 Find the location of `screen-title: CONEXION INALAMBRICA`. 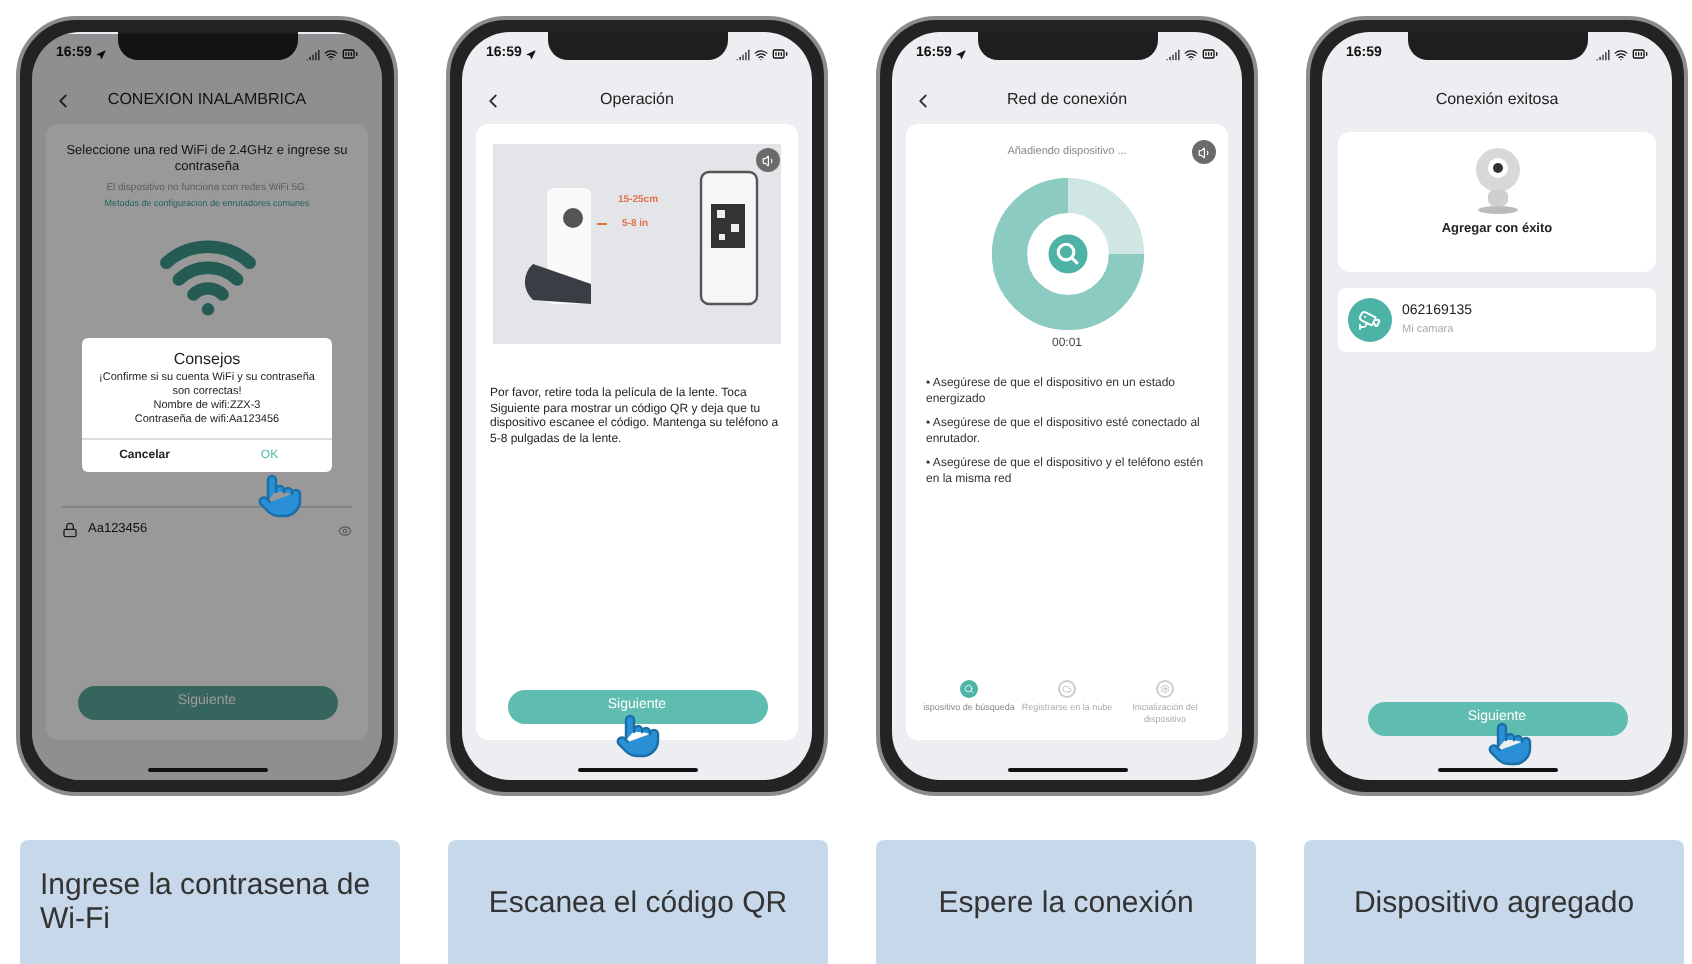

screen-title: CONEXION INALAMBRICA is located at coordinates (207, 100).